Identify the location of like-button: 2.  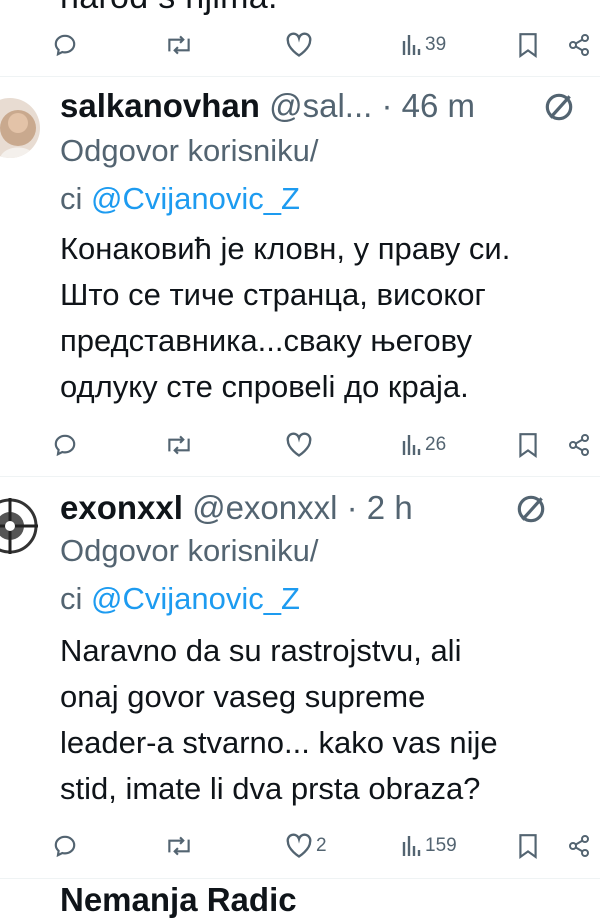
(306, 846).